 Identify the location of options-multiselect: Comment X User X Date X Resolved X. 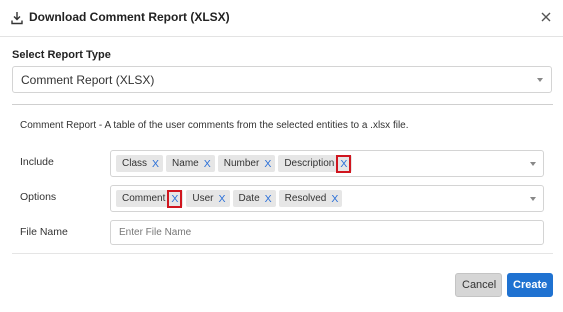
(327, 198).